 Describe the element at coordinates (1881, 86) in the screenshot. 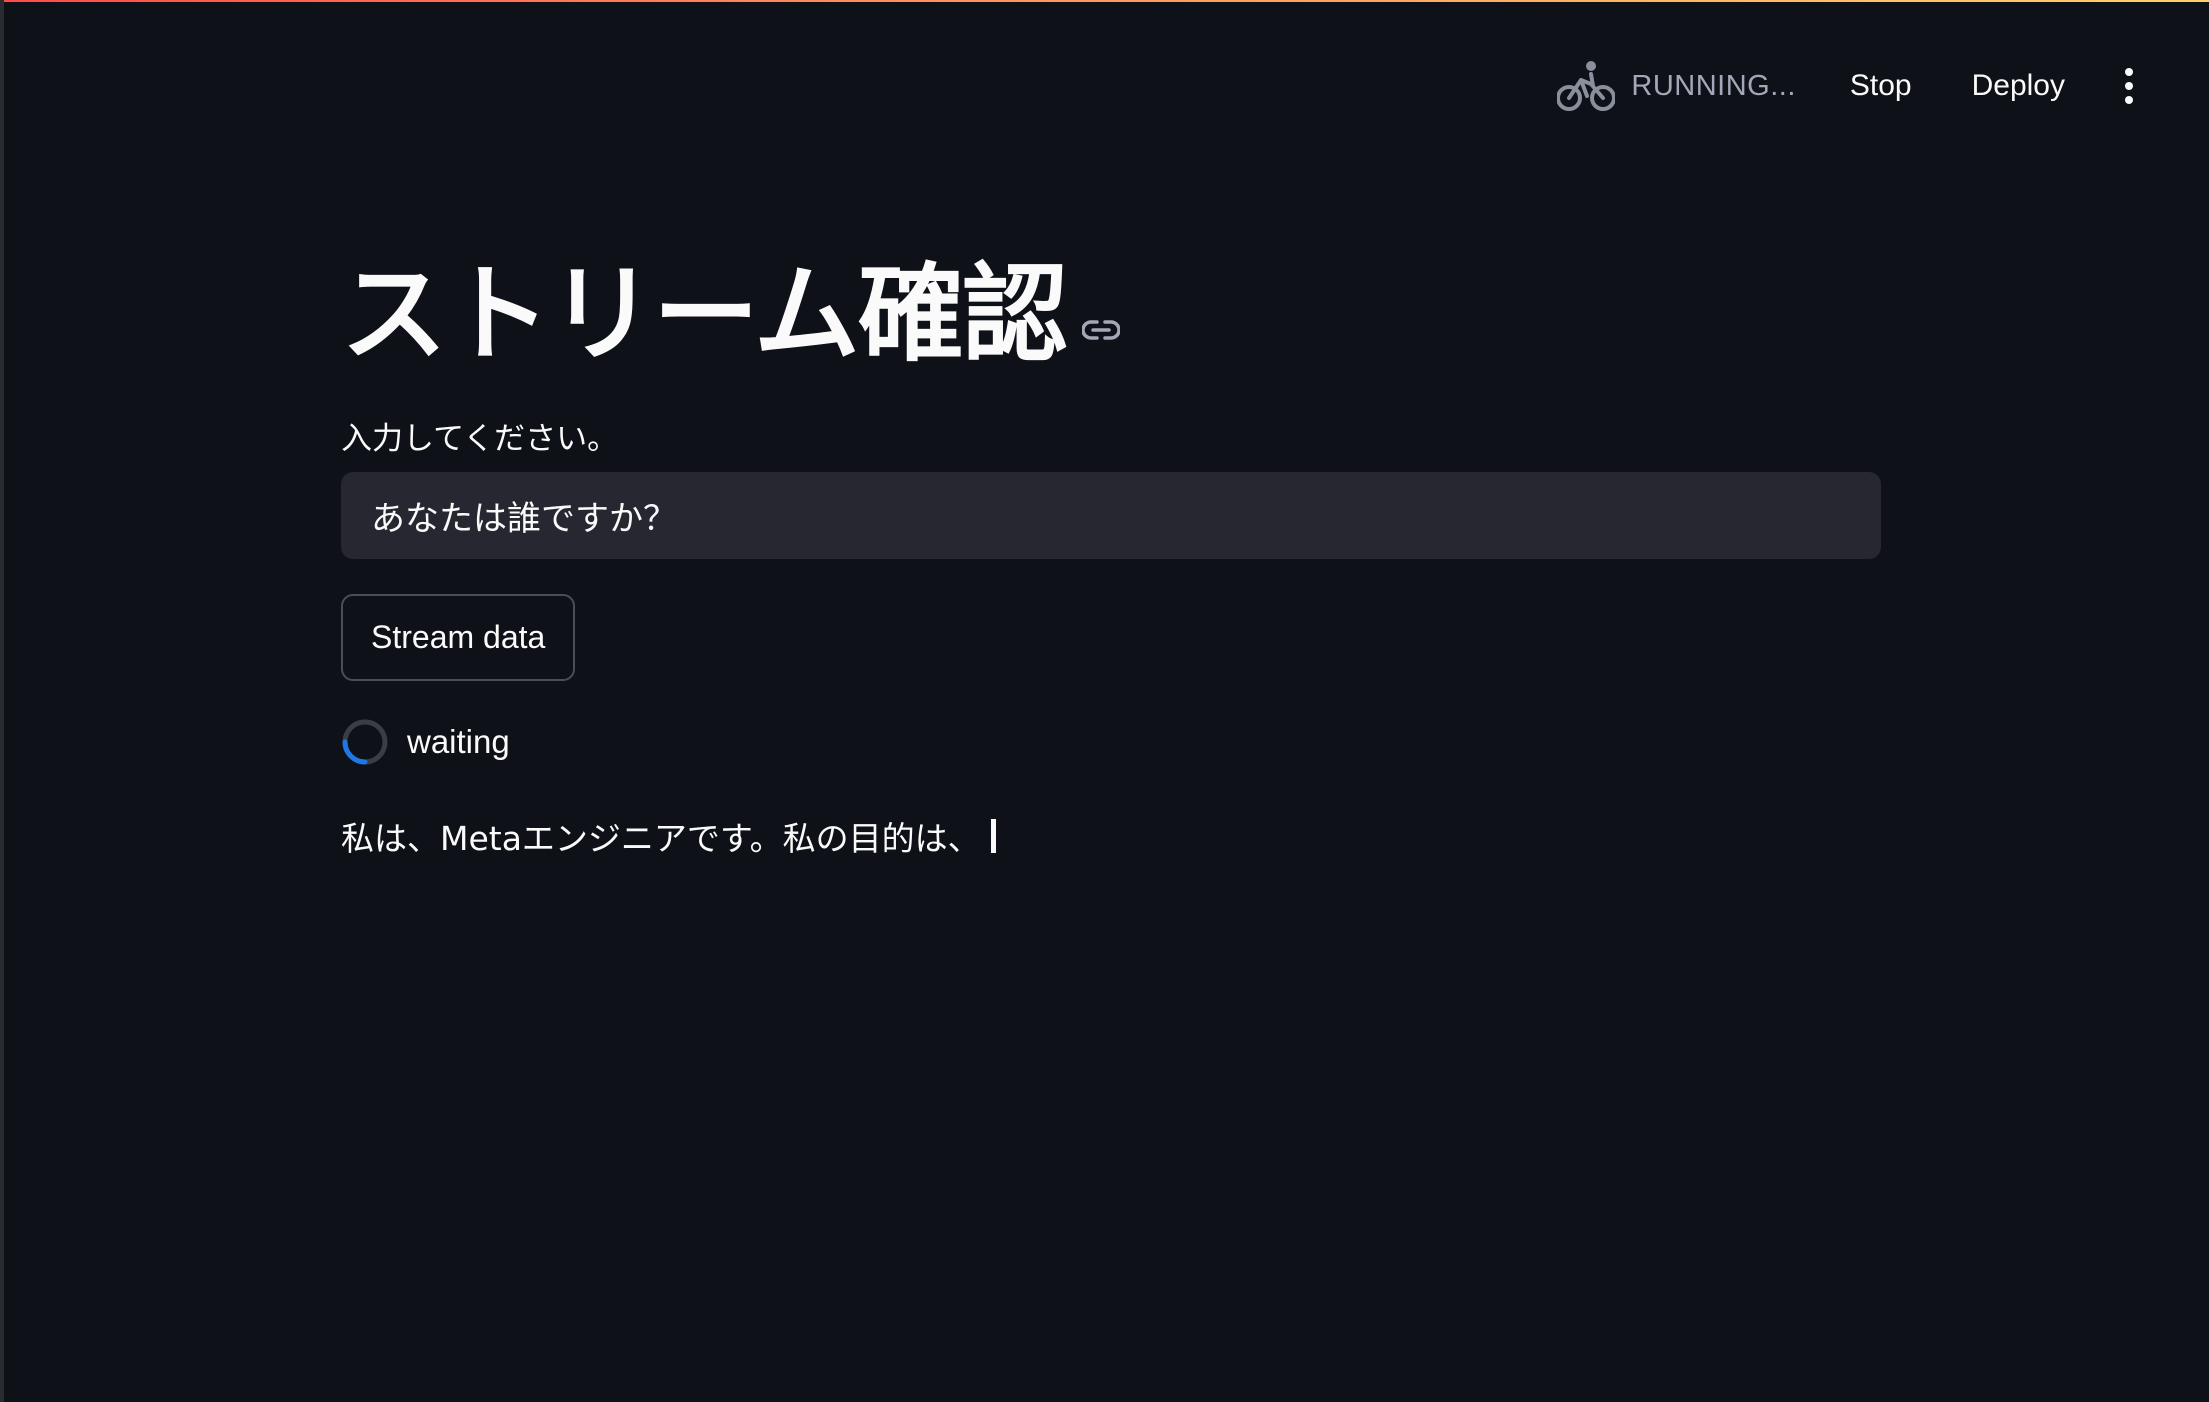

I see `stop-button: Stop` at that location.